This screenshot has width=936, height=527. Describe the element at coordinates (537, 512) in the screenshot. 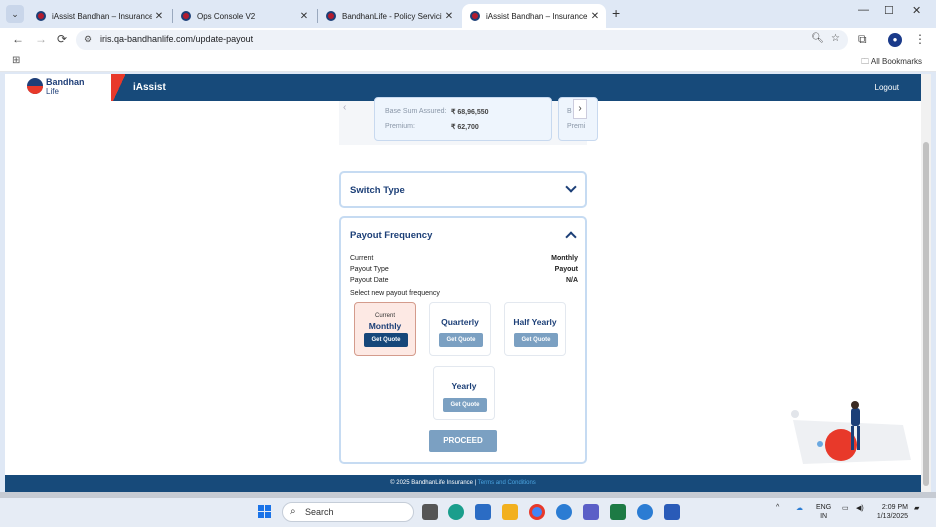

I see `chrome-icon` at that location.